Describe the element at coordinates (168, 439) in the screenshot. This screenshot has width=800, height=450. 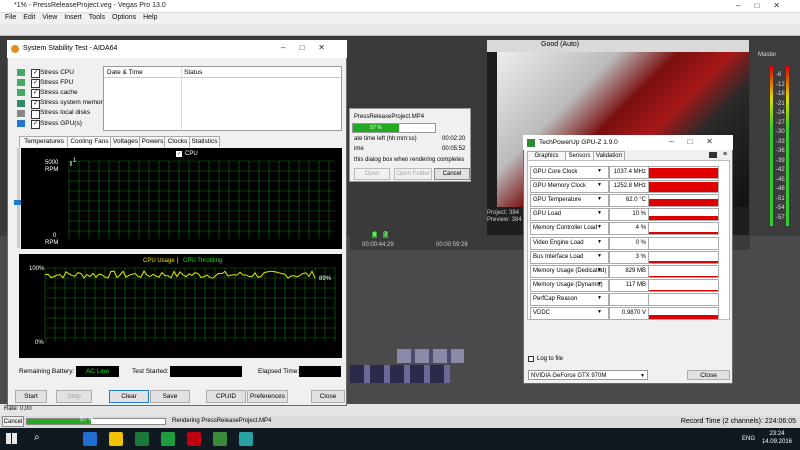
I see `excel-icon` at that location.